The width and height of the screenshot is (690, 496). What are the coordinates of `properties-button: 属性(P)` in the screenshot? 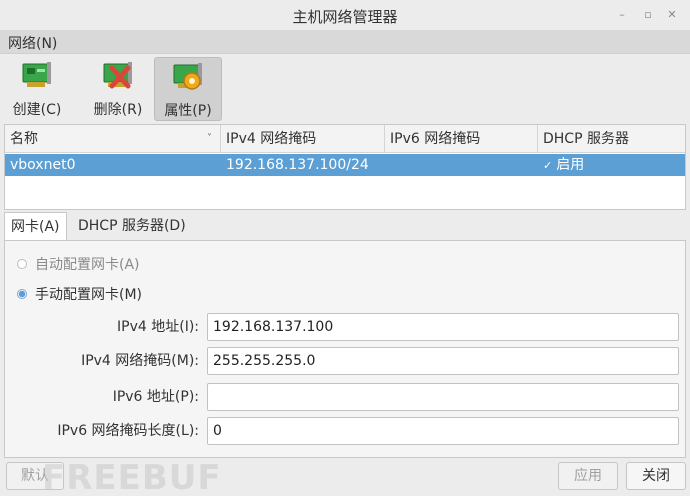 It's located at (188, 89).